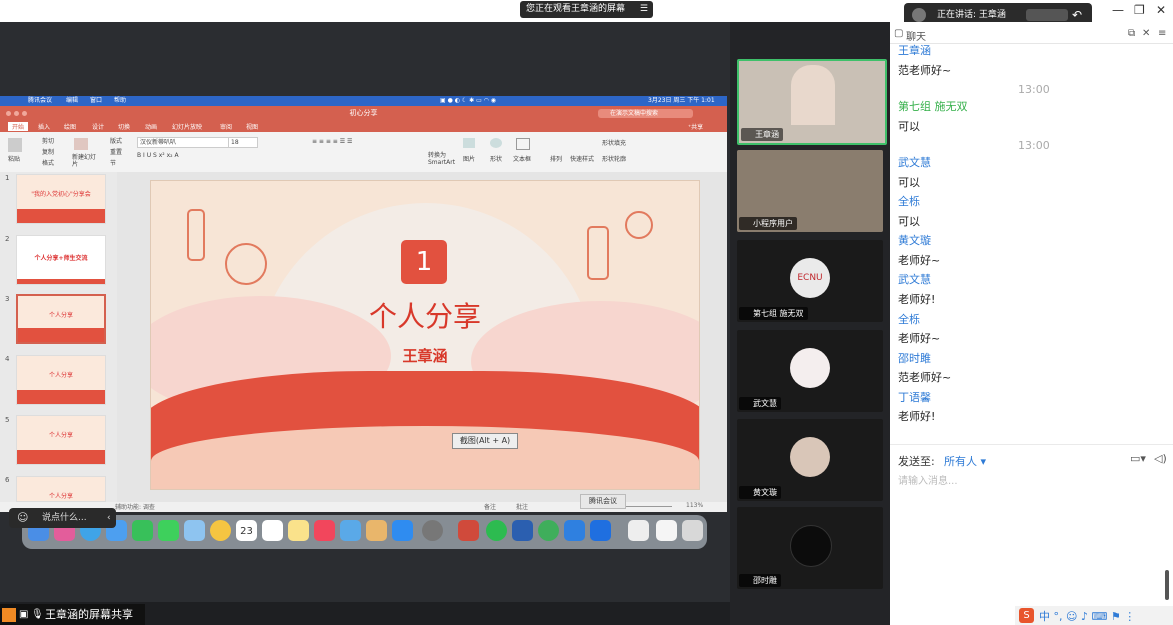  Describe the element at coordinates (151, 126) in the screenshot. I see `tab-animations: 动画` at that location.